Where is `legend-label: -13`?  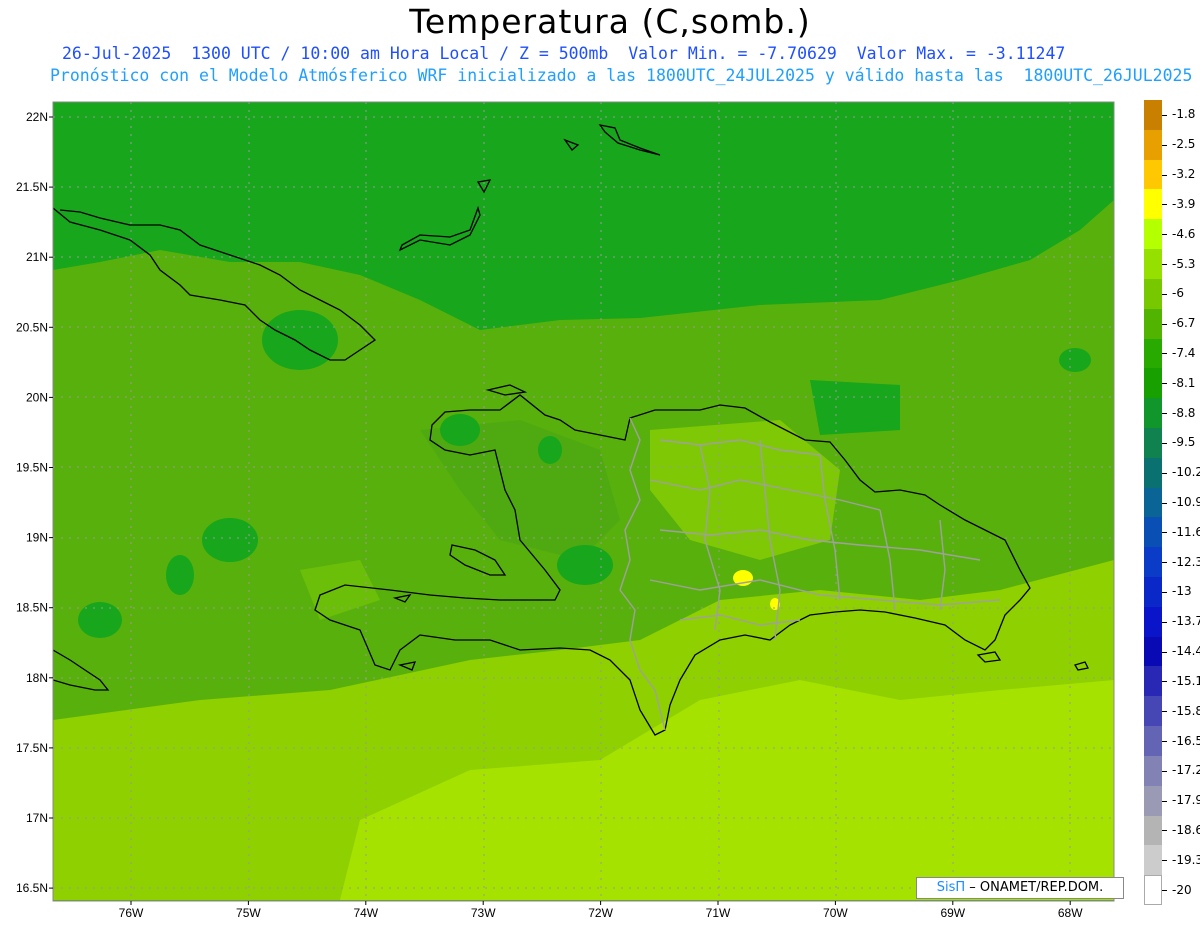
legend-label: -13 is located at coordinates (1182, 591).